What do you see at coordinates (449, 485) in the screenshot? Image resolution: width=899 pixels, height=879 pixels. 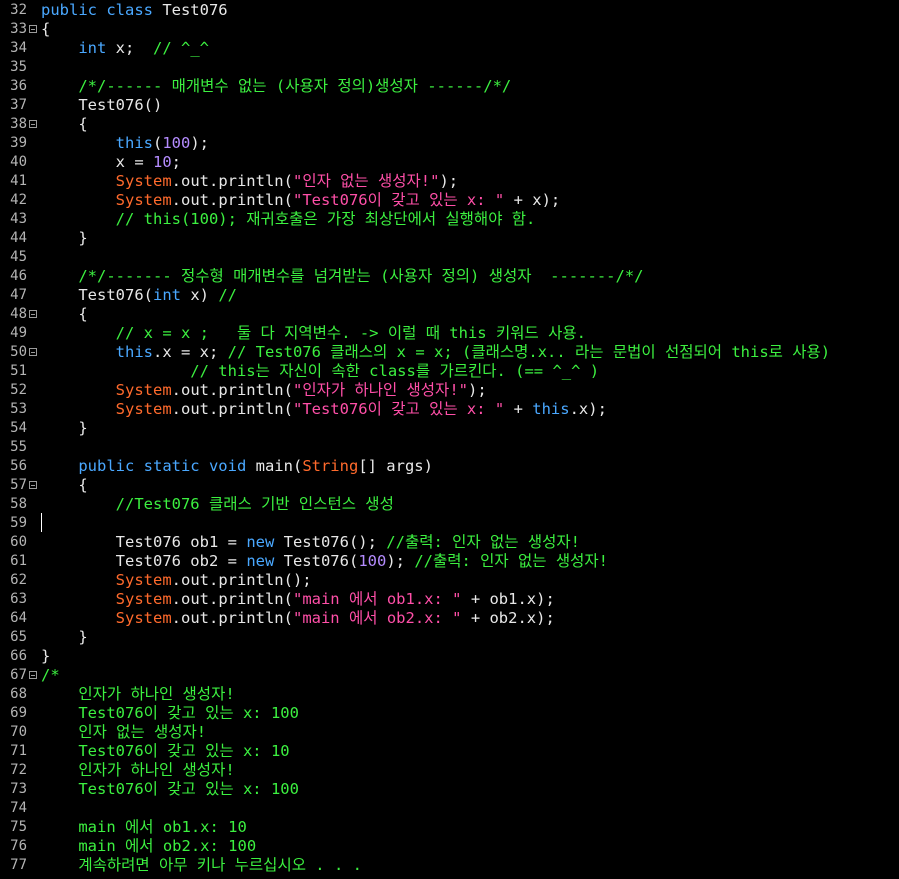 I see `code-line: 57 {` at bounding box center [449, 485].